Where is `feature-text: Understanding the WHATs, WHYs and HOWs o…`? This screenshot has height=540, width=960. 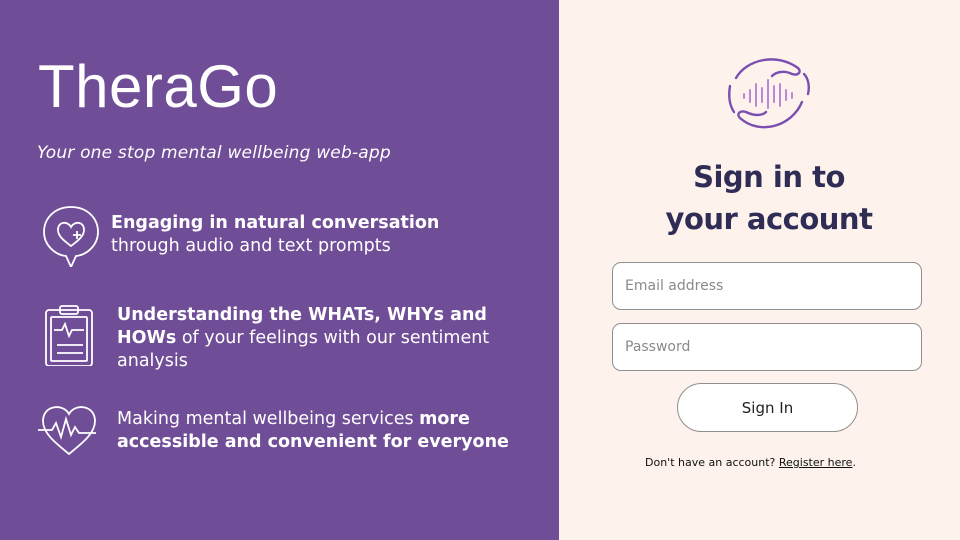
feature-text: Understanding the WHATs, WHYs and HOWs o… is located at coordinates (317, 338).